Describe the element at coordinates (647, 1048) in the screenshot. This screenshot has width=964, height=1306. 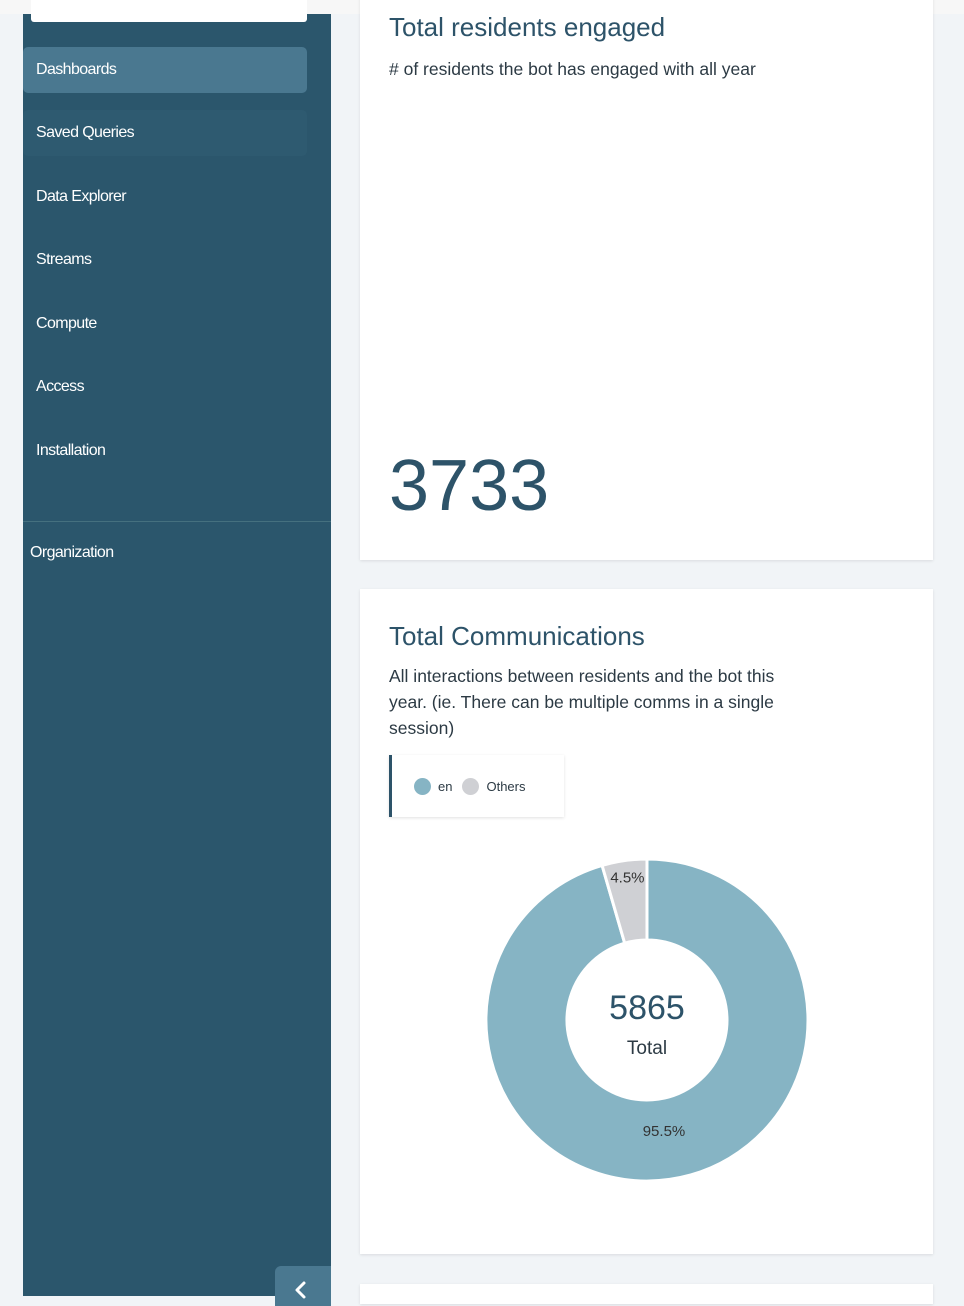
I see `donut-center-label: Total` at that location.